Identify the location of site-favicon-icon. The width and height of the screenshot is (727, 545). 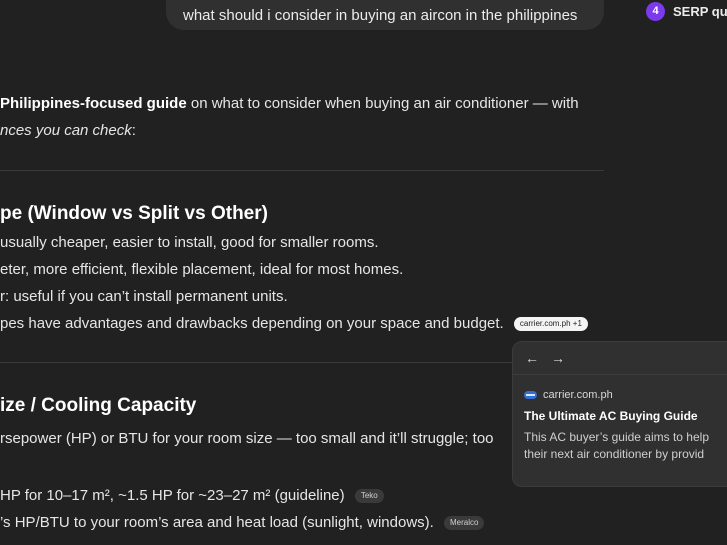
(530, 395).